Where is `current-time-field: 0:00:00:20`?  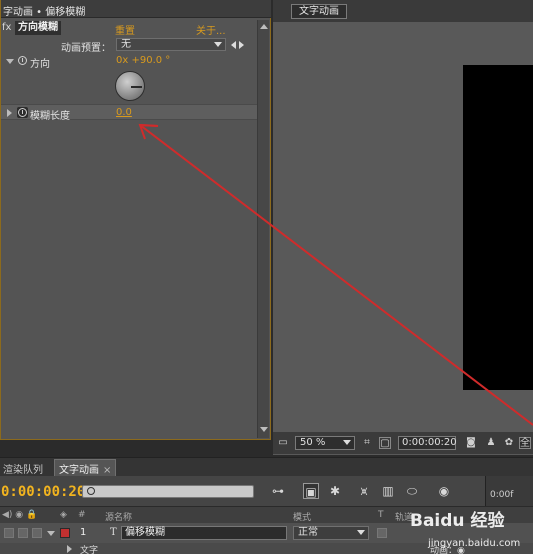 current-time-field: 0:00:00:20 is located at coordinates (427, 443).